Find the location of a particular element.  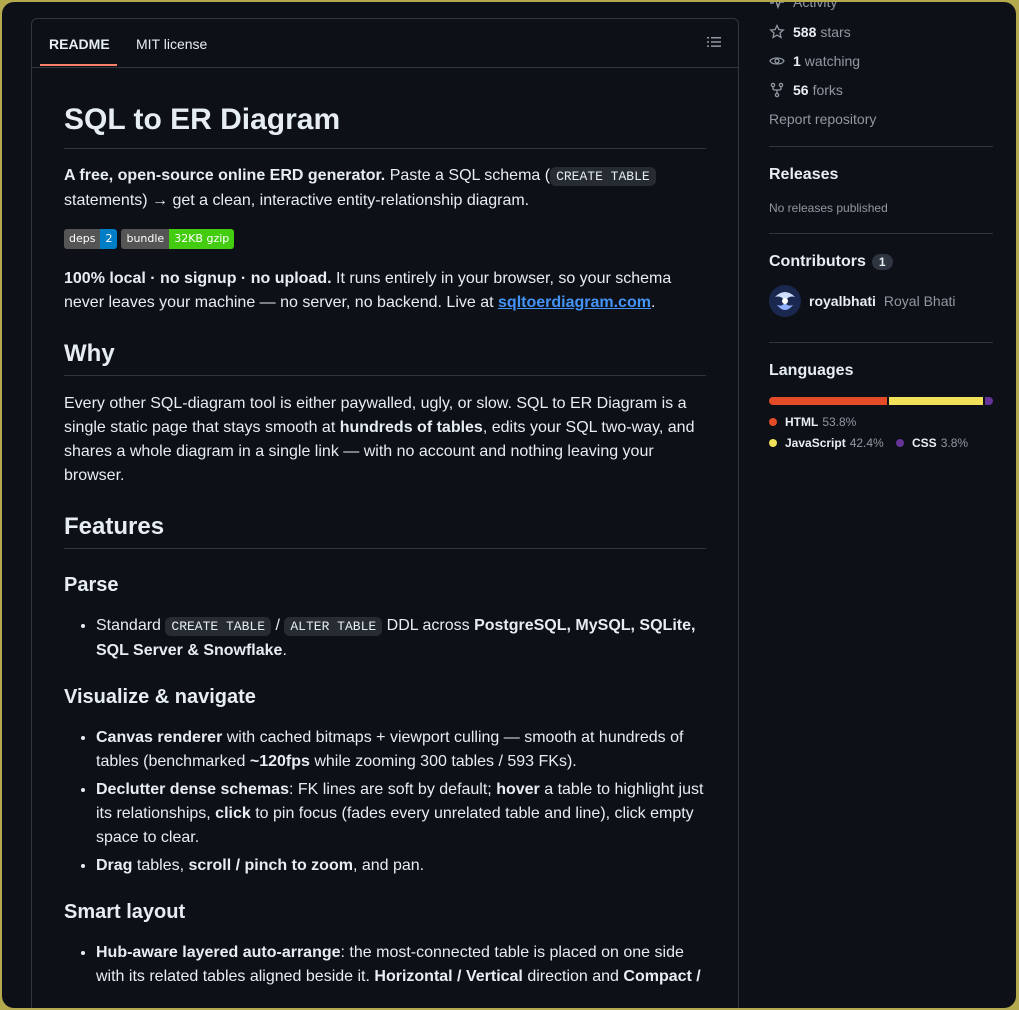

forks-count: 56 is located at coordinates (801, 90).